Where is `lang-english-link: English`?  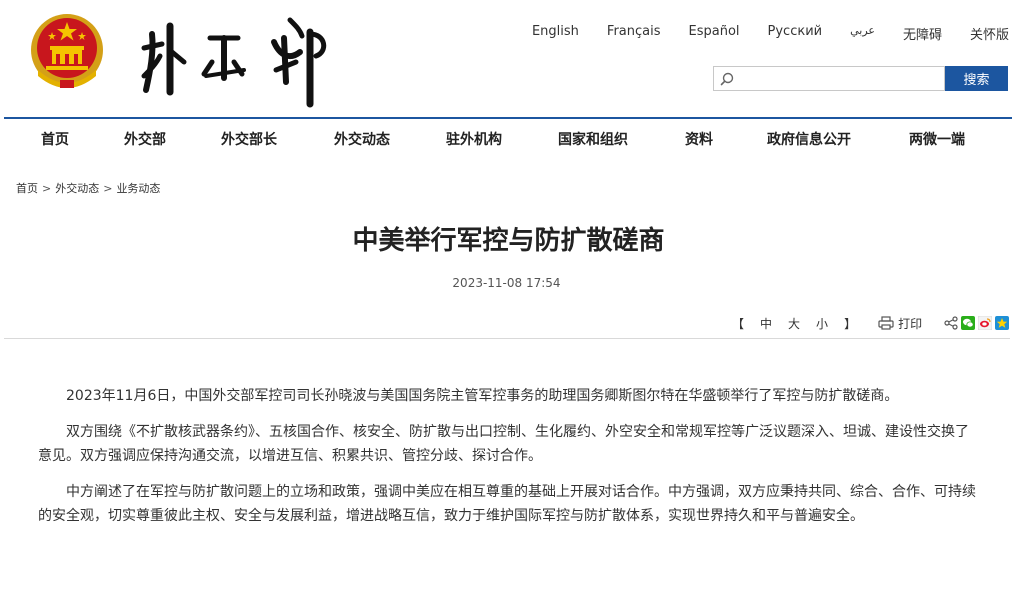
lang-english-link: English is located at coordinates (555, 33).